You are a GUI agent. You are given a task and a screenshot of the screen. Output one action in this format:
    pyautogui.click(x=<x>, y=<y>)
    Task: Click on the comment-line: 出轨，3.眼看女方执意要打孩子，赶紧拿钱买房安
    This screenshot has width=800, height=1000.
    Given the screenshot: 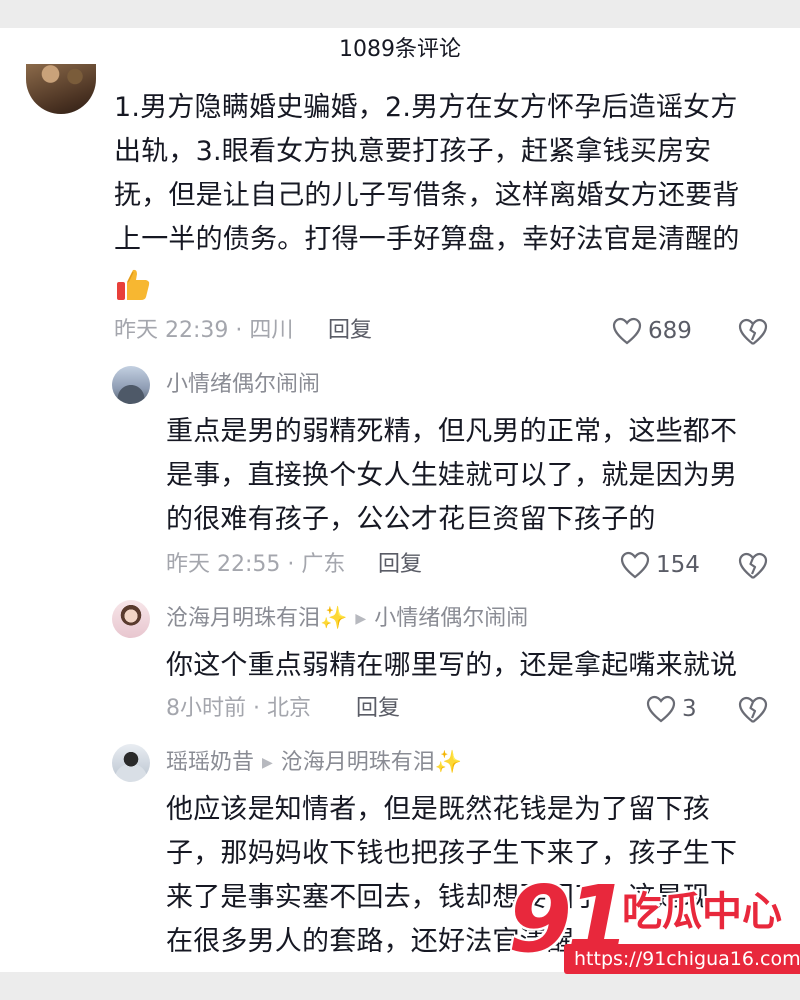 What is the action you would take?
    pyautogui.click(x=413, y=151)
    